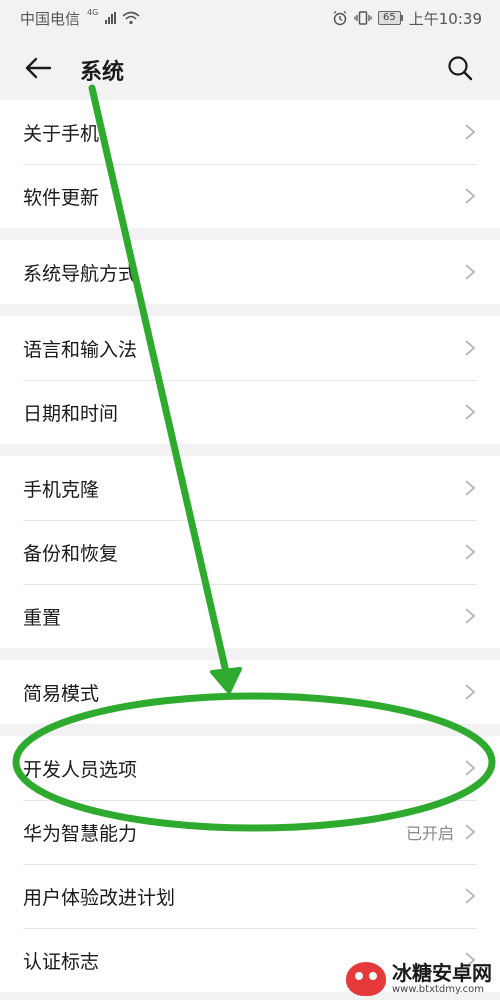  I want to click on status-bar: 中国电信 4G 65 上午10:39, so click(250, 18).